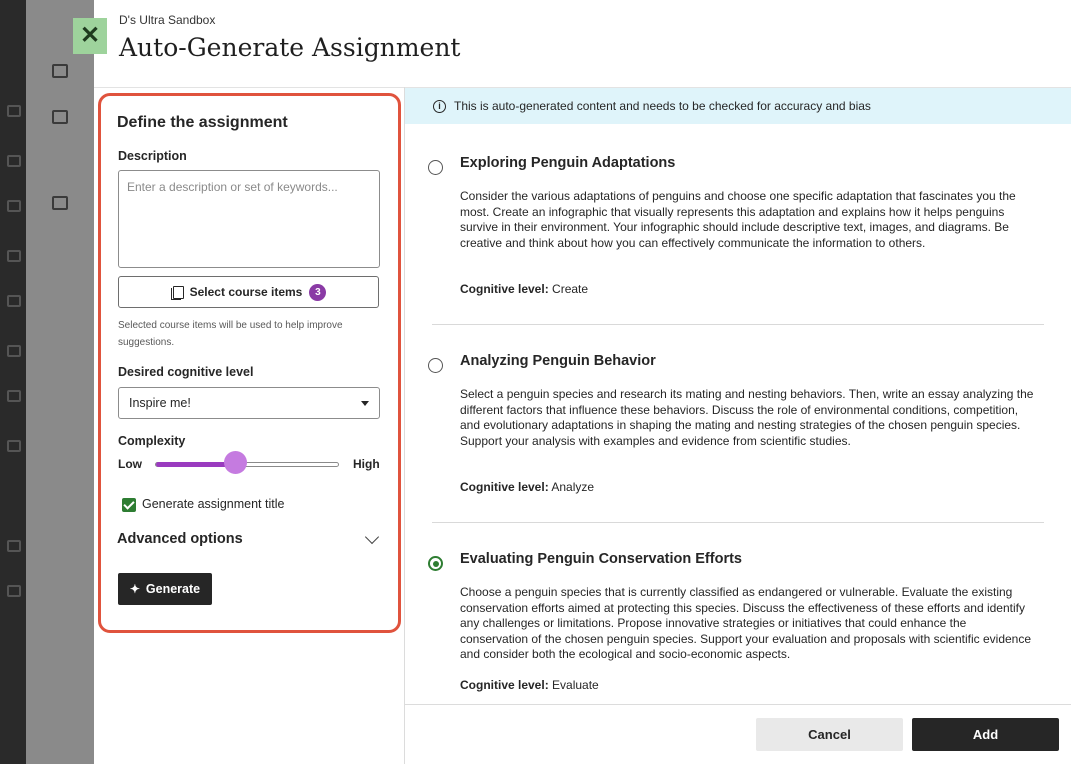 The image size is (1071, 764). What do you see at coordinates (249, 219) in the screenshot?
I see `description-input` at bounding box center [249, 219].